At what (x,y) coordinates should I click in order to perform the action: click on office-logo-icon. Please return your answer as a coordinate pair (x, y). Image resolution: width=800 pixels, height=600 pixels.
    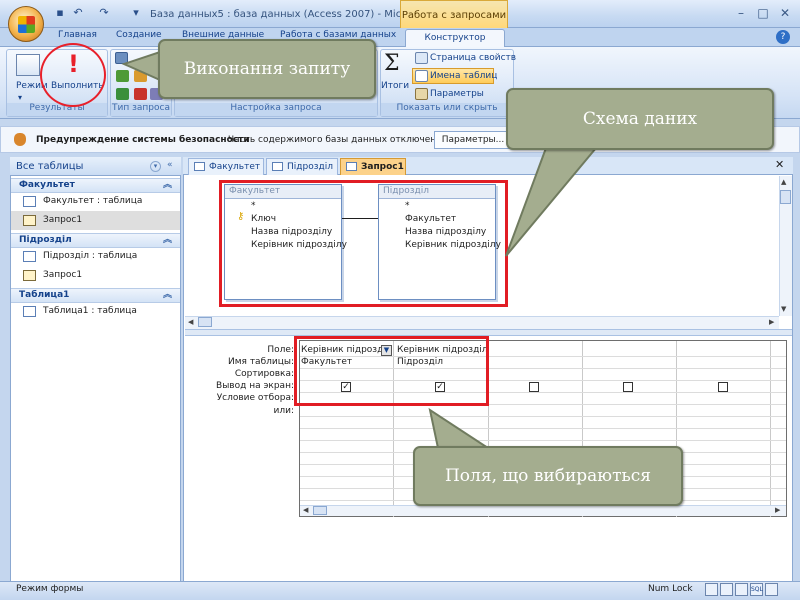
    Looking at the image, I should click on (26, 24).